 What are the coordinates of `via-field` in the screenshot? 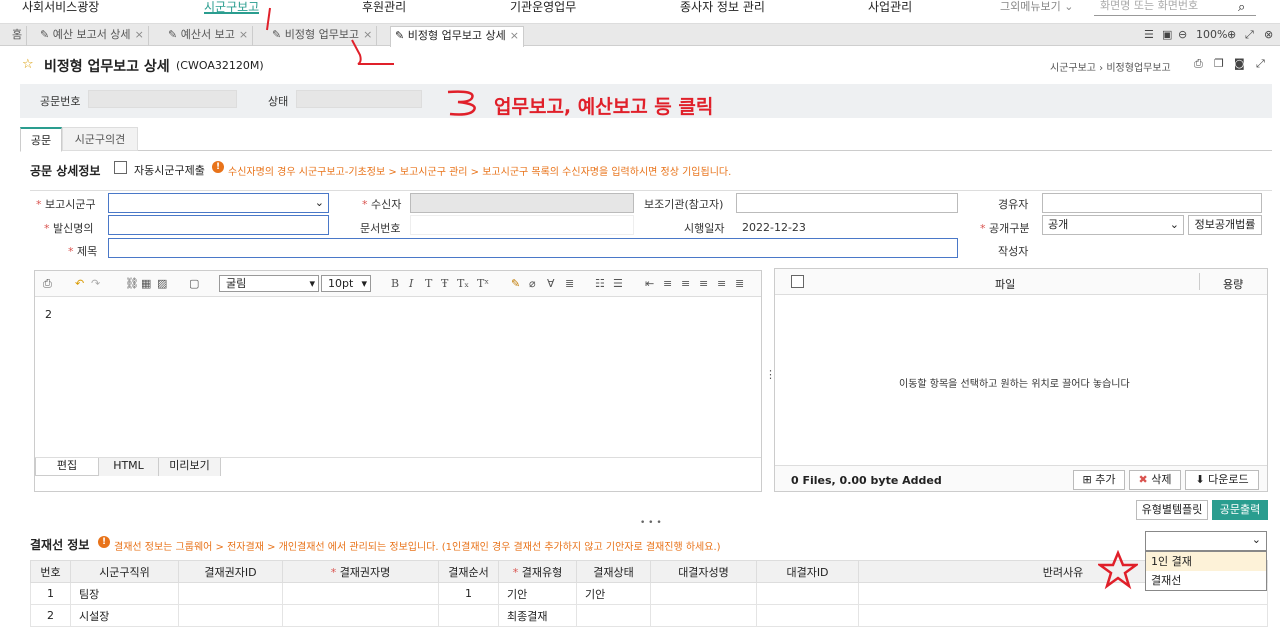 It's located at (1152, 203).